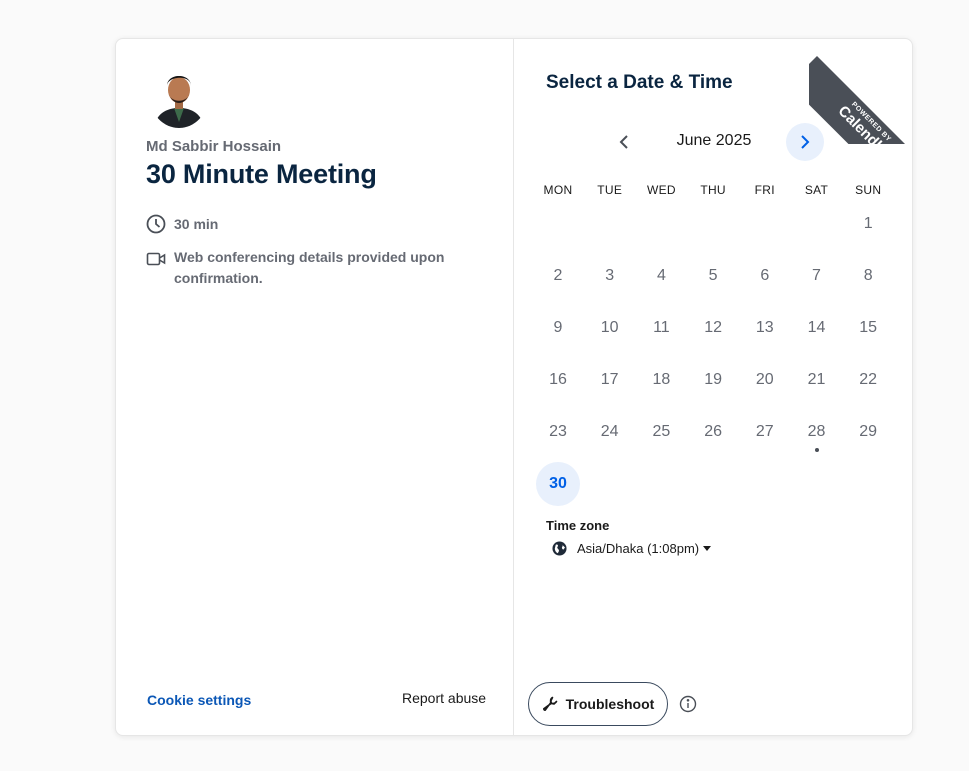 Image resolution: width=969 pixels, height=771 pixels. Describe the element at coordinates (199, 700) in the screenshot. I see `cookie-settings-link: Cookie settings` at that location.